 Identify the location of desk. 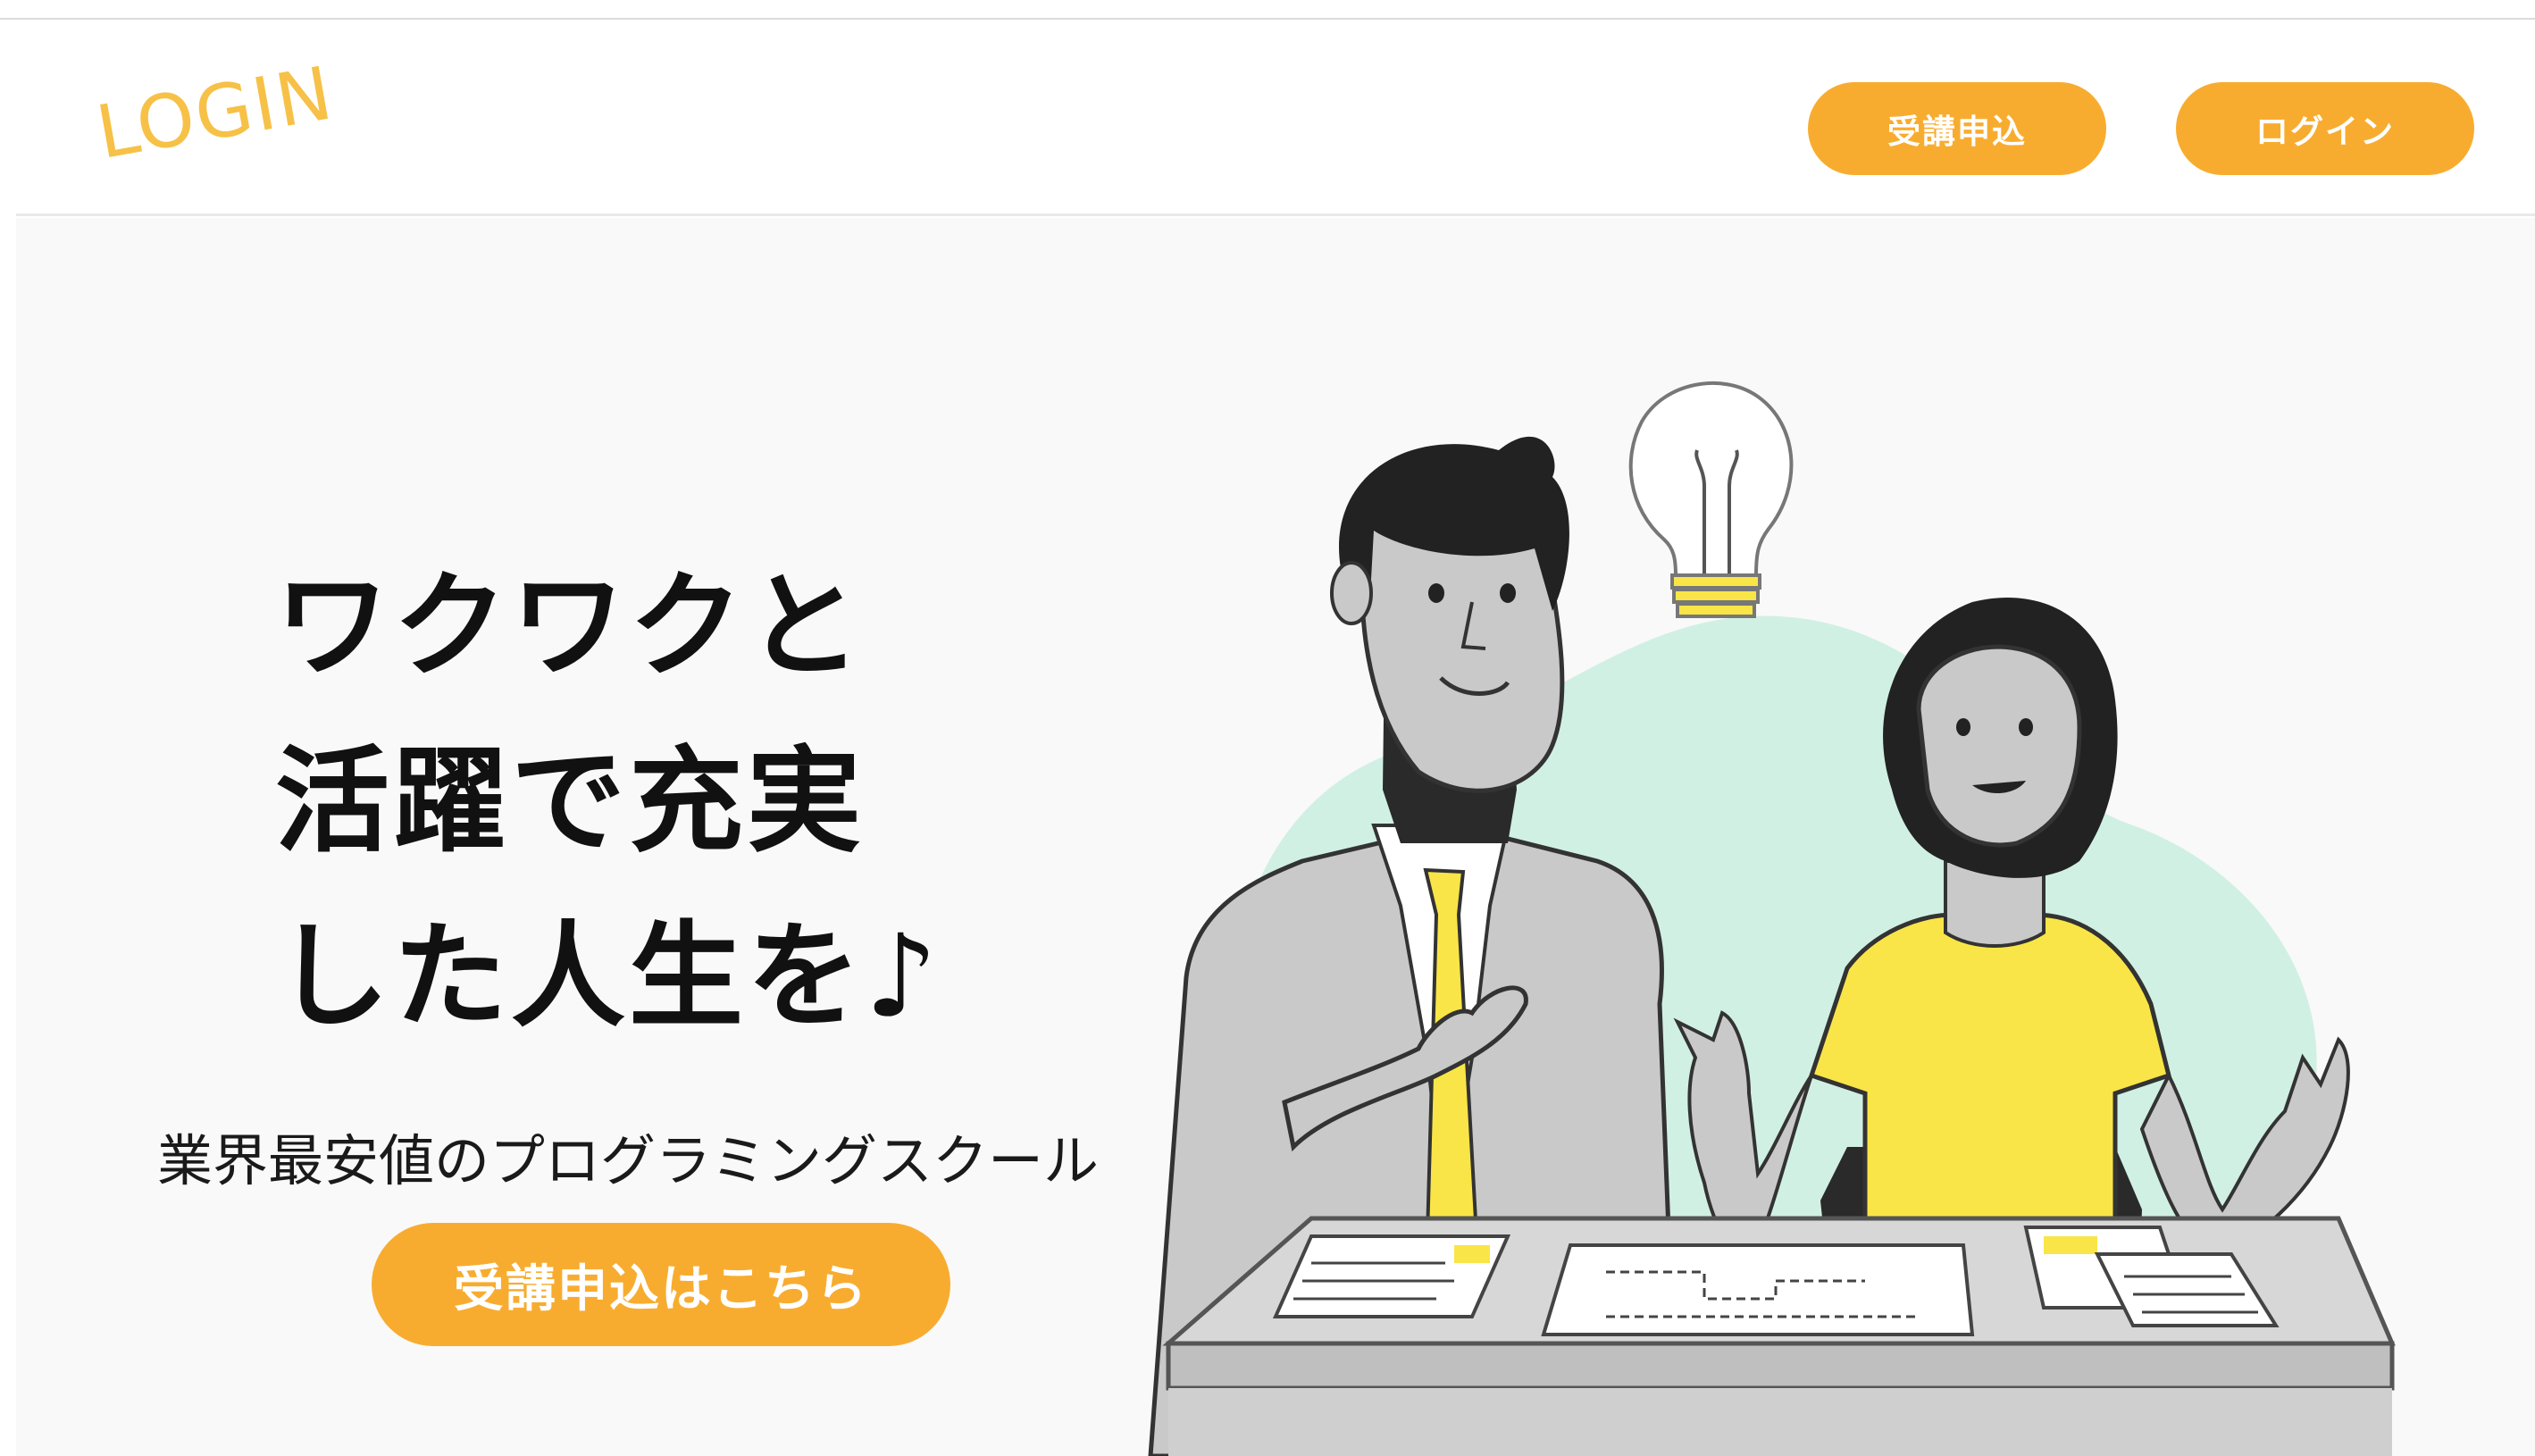
(1779, 1336).